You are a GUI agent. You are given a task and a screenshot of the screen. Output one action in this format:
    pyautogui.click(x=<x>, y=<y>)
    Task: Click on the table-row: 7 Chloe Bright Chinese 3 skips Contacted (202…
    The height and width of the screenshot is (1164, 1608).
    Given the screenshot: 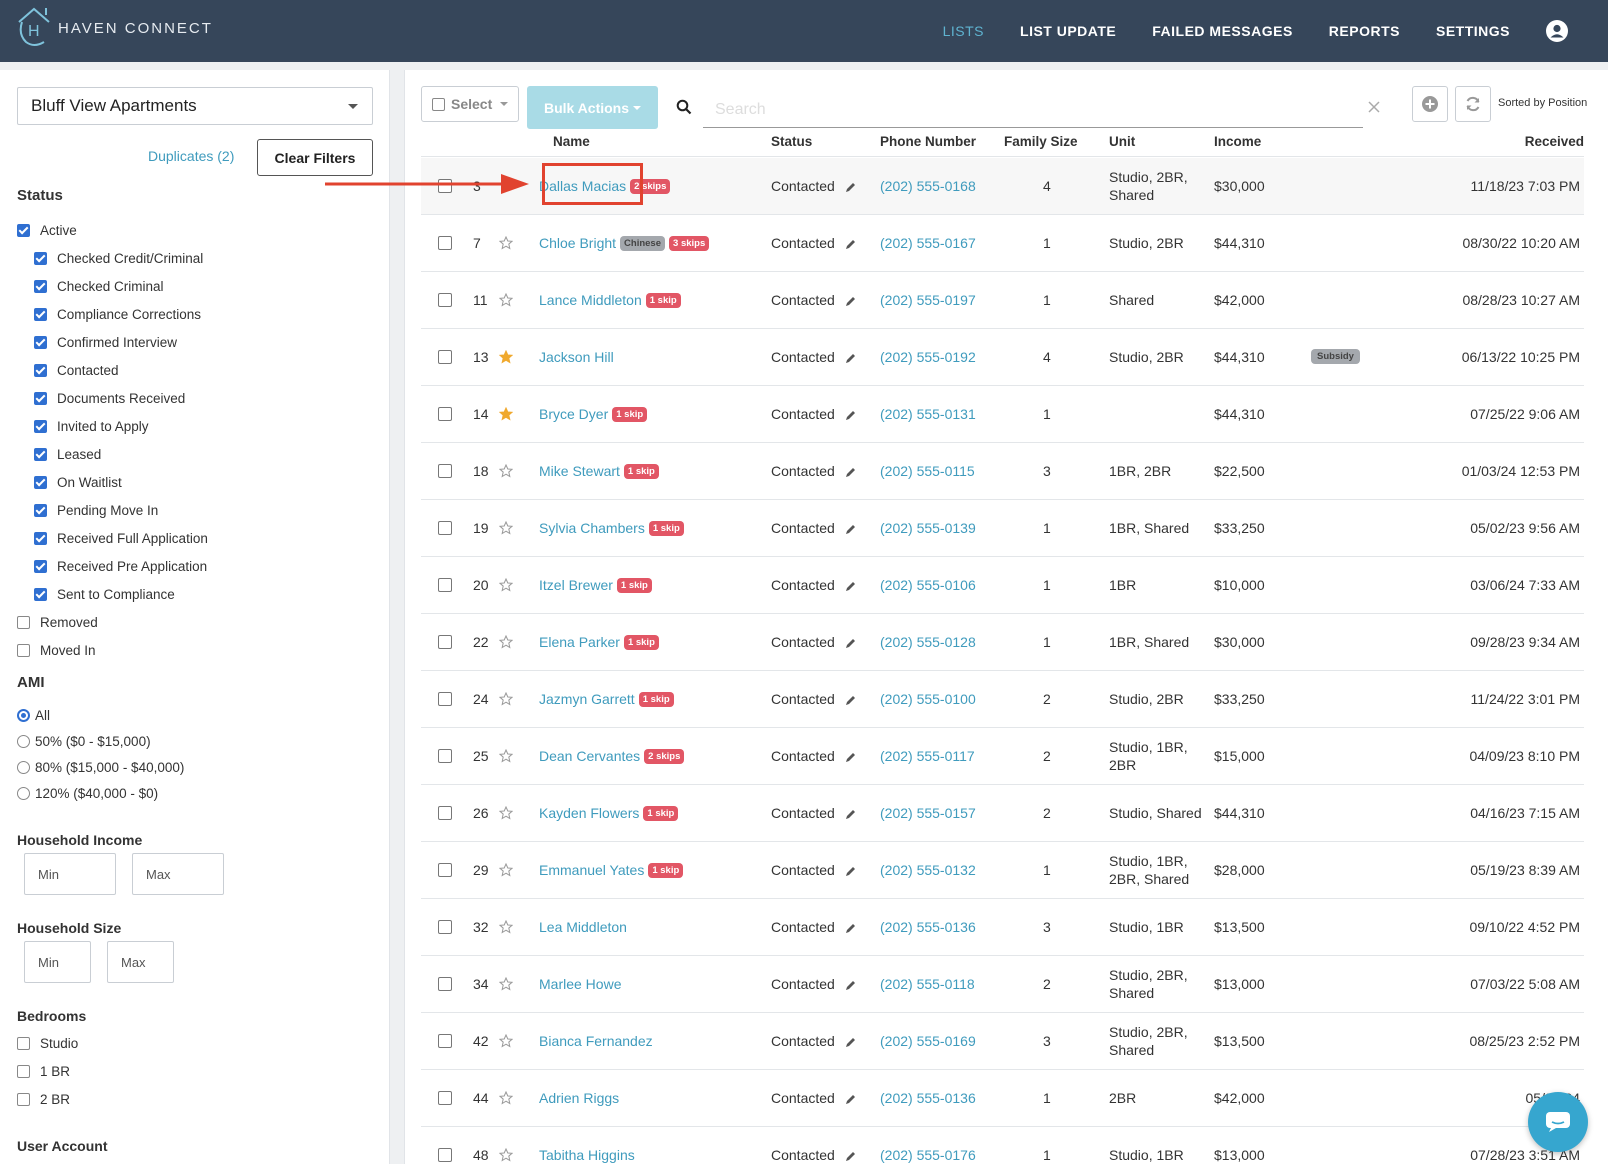 What is the action you would take?
    pyautogui.click(x=1002, y=243)
    